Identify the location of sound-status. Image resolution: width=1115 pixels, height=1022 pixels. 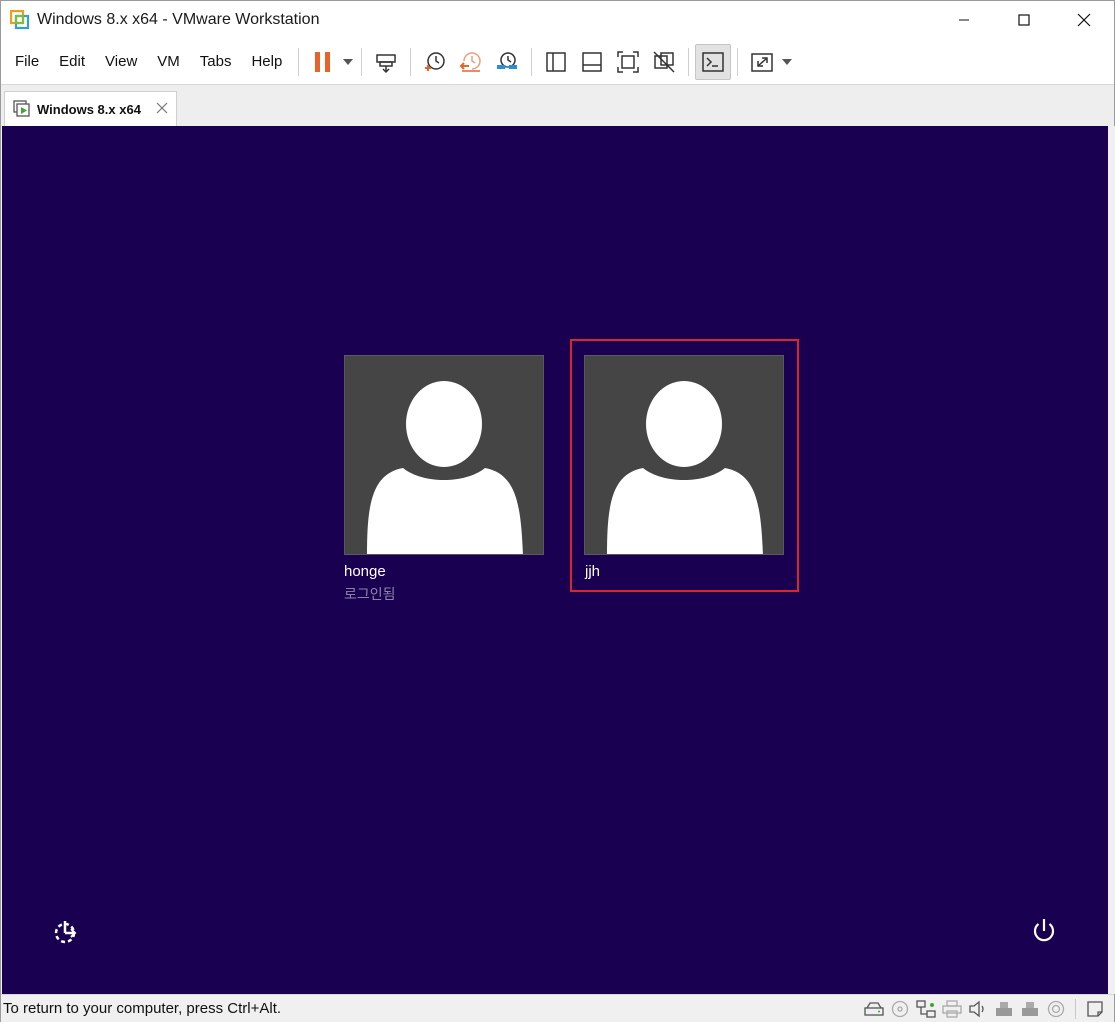
(978, 1009).